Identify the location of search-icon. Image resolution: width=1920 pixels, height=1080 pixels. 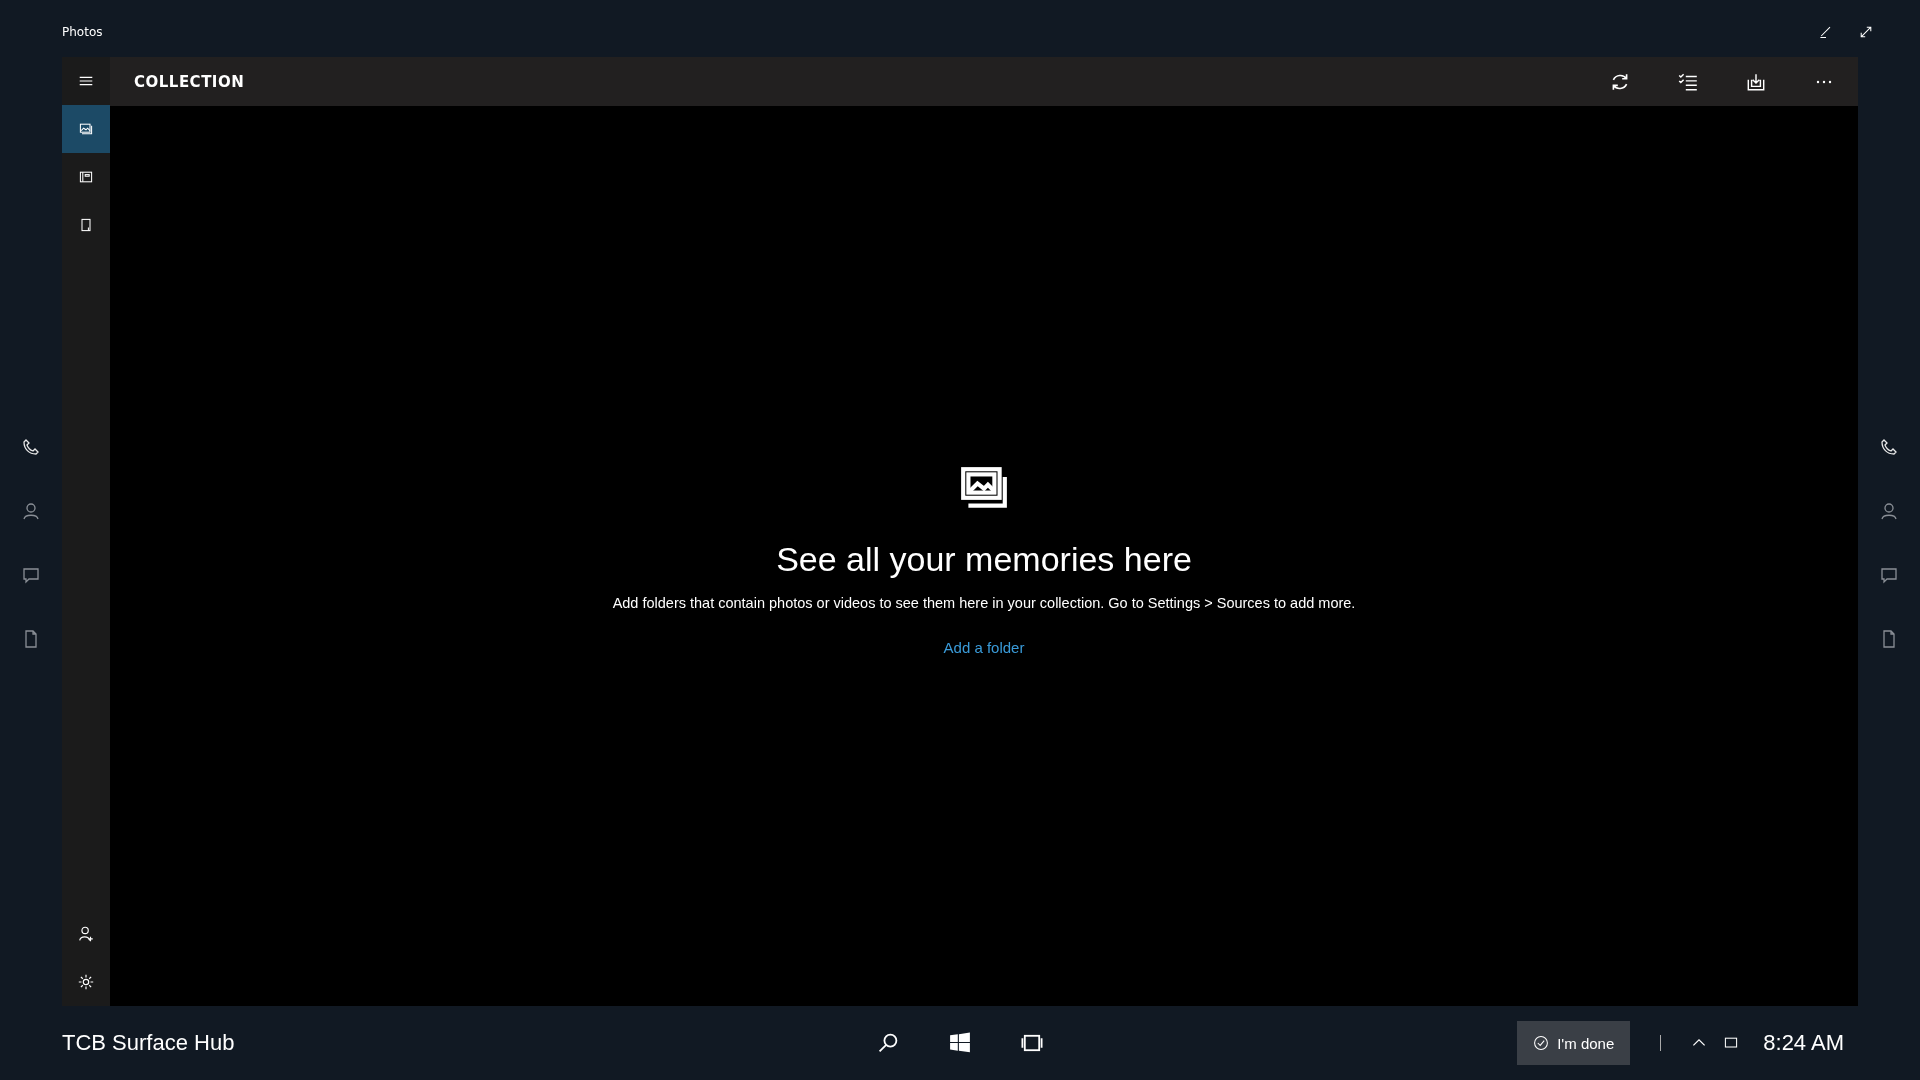
(888, 1043).